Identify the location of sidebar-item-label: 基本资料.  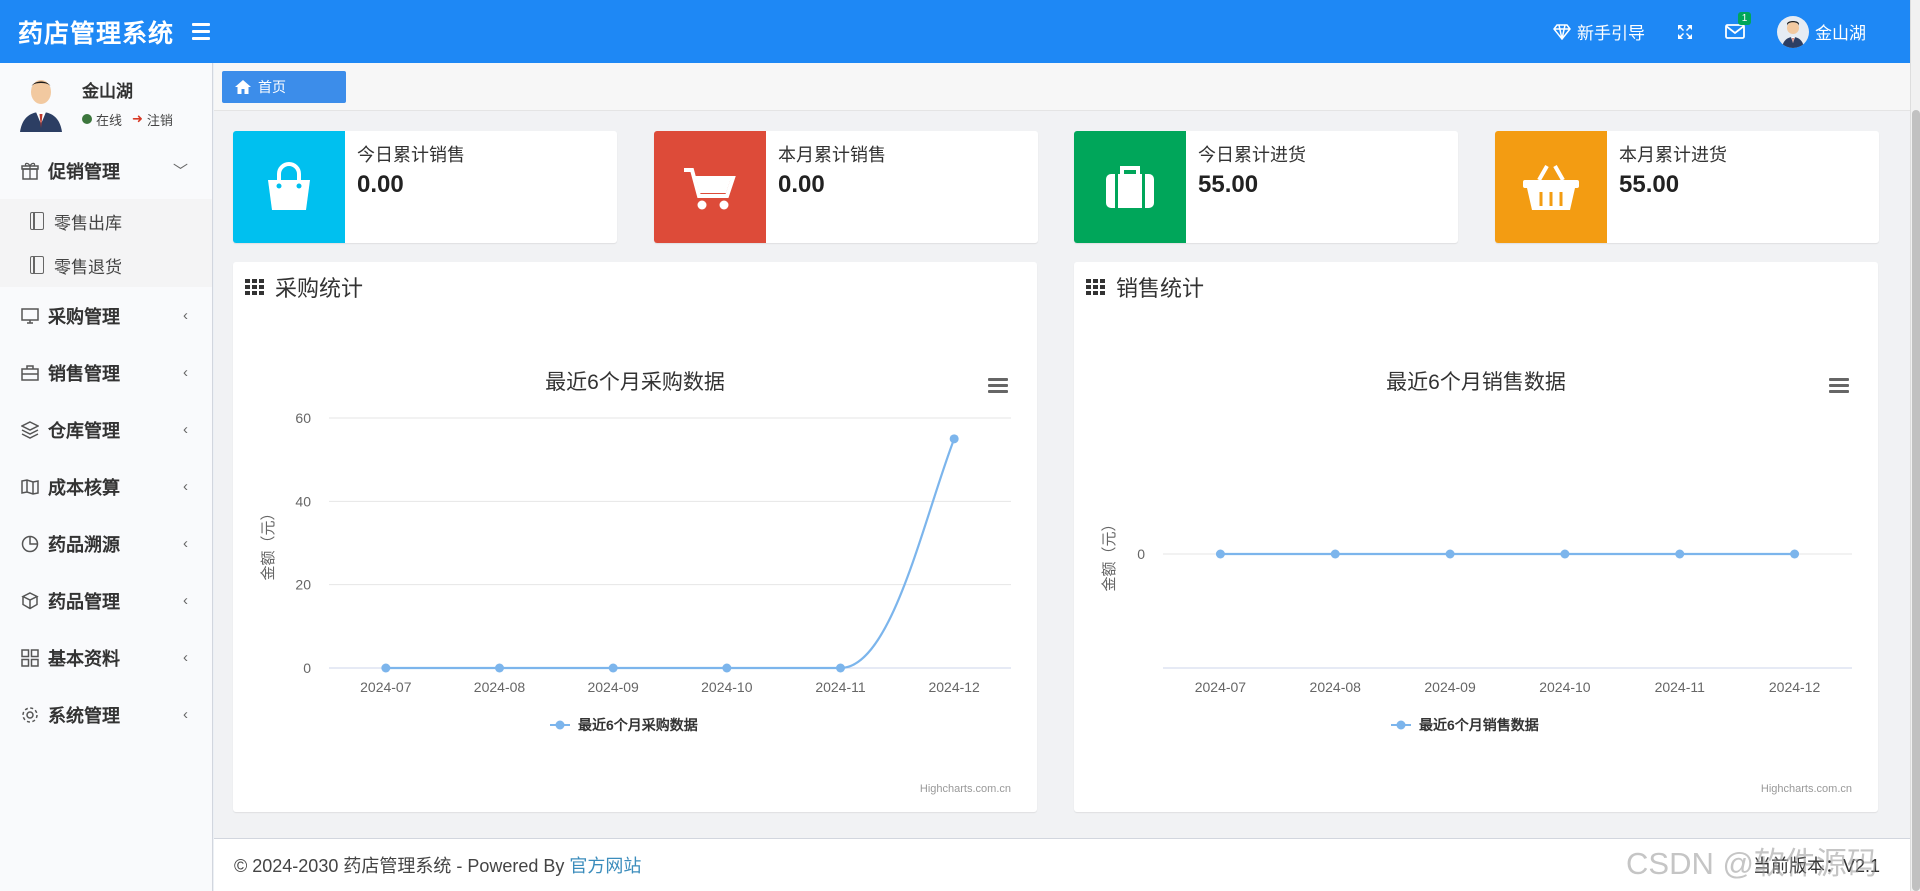
(84, 658).